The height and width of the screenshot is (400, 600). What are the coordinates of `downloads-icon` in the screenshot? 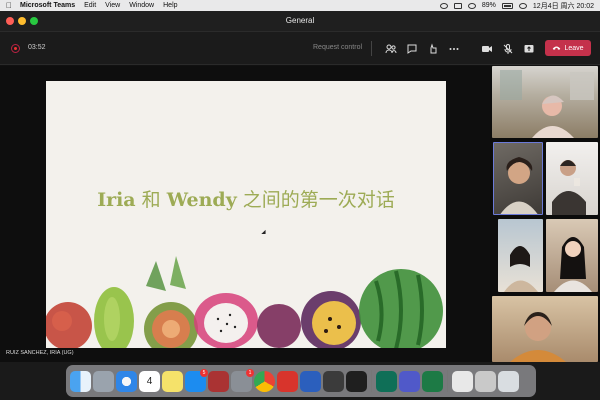 It's located at (485, 381).